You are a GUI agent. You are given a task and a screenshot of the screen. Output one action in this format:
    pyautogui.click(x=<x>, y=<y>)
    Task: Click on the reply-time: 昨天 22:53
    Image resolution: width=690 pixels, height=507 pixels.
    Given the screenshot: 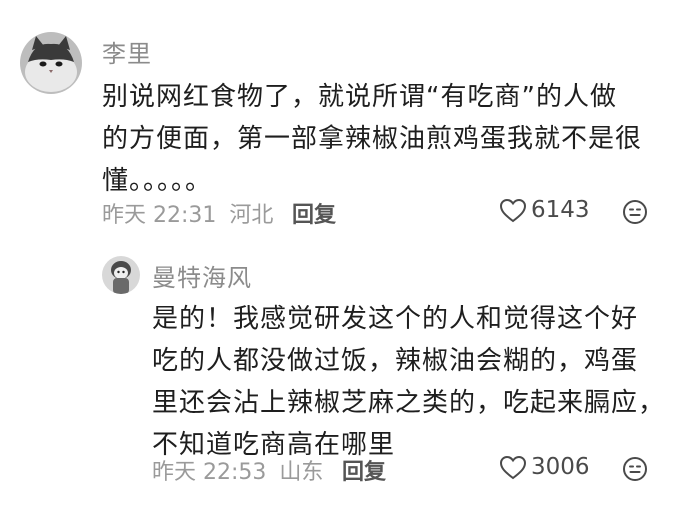 What is the action you would take?
    pyautogui.click(x=209, y=472)
    